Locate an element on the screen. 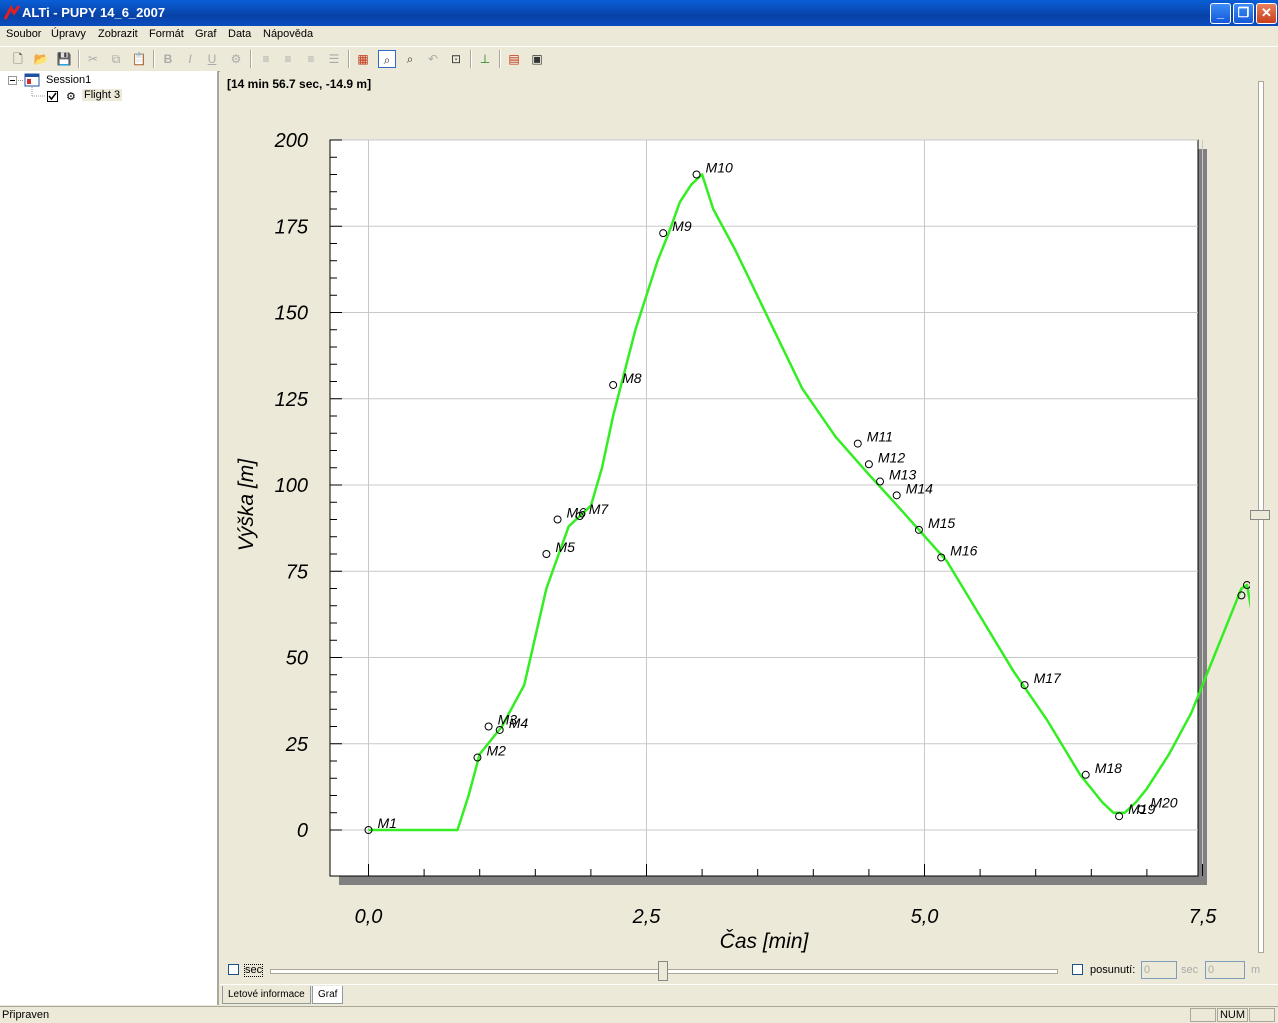 The width and height of the screenshot is (1278, 1023). align-center-icon: ≡ is located at coordinates (288, 59).